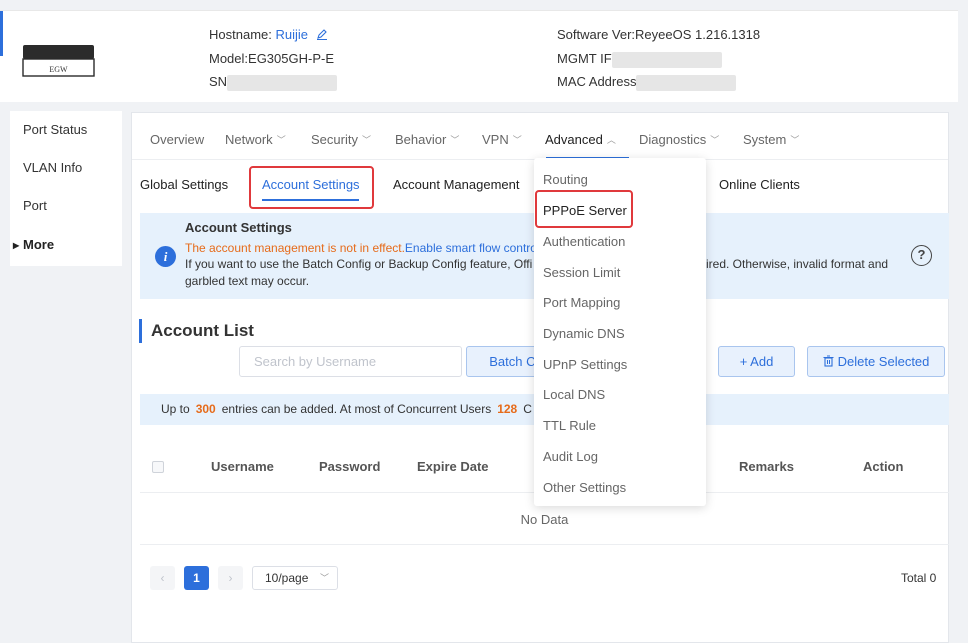 The height and width of the screenshot is (643, 968). I want to click on tab-vpn-label: VPN, so click(495, 139).